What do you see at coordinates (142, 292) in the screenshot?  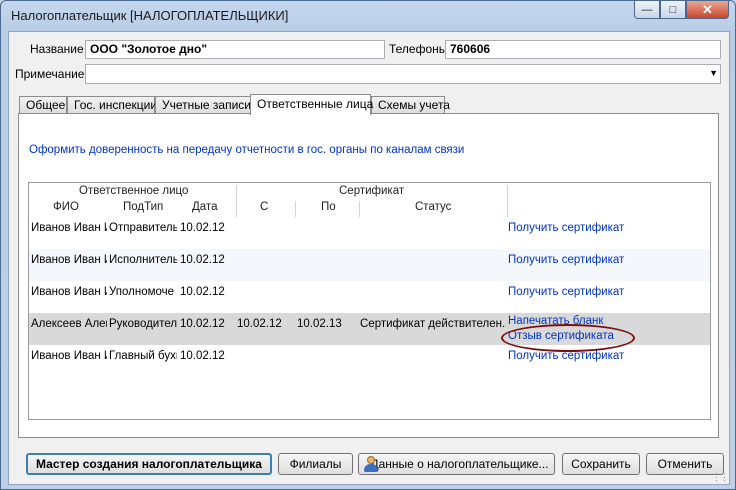 I see `cell-subtype: Уполномоче` at bounding box center [142, 292].